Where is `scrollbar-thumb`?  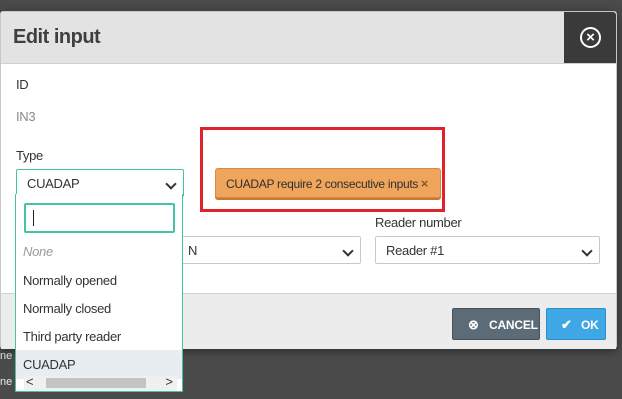
scrollbar-thumb is located at coordinates (96, 383).